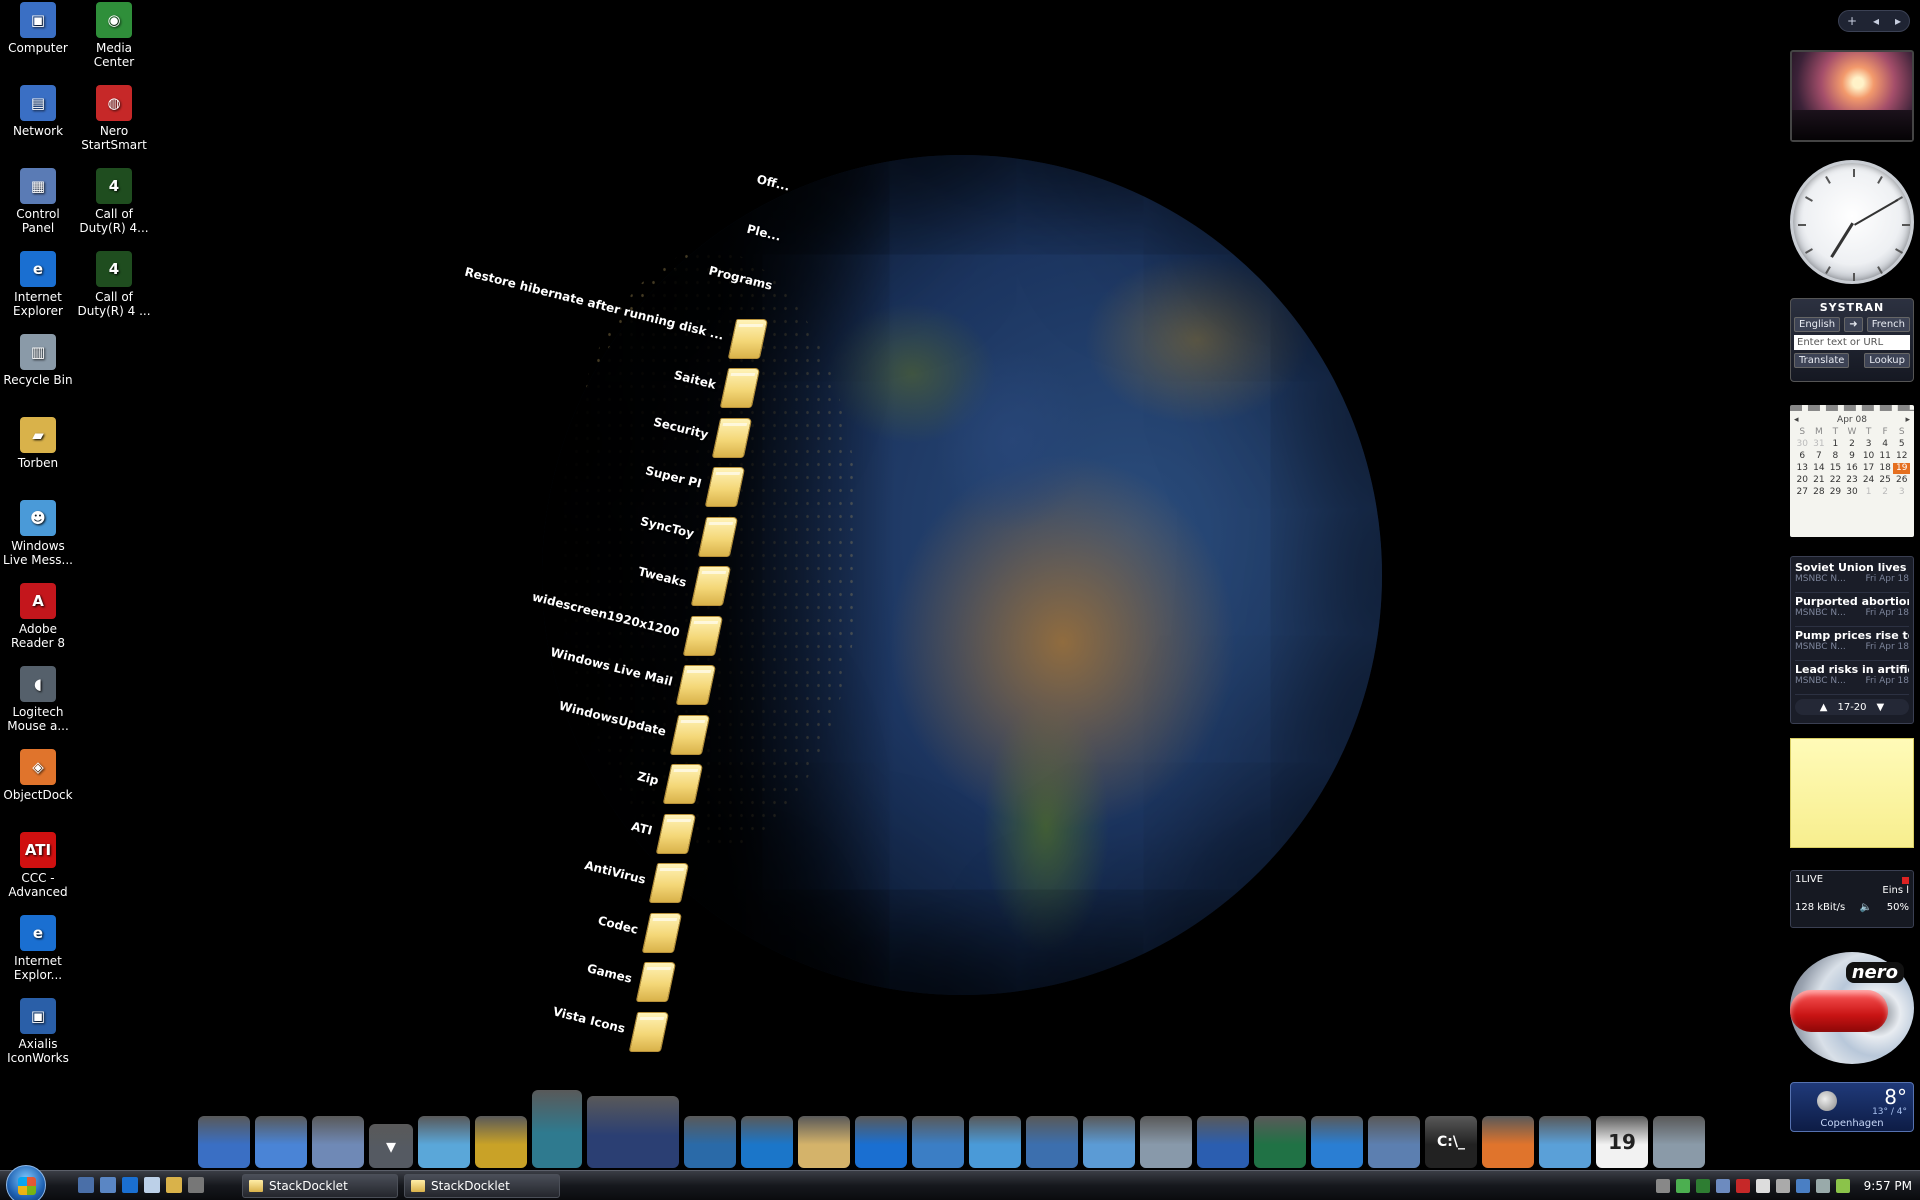 This screenshot has height=1200, width=1920. I want to click on calendar-day: 16, so click(1852, 468).